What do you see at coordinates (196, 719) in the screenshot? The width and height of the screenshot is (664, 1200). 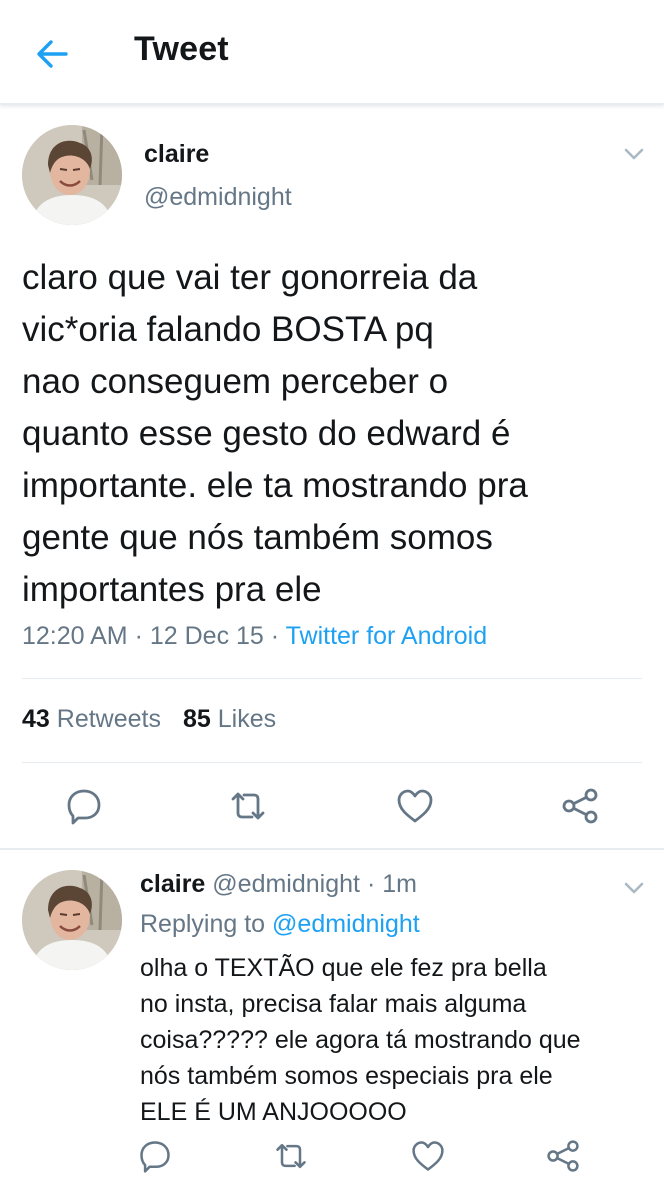 I see `likes-count: 85` at bounding box center [196, 719].